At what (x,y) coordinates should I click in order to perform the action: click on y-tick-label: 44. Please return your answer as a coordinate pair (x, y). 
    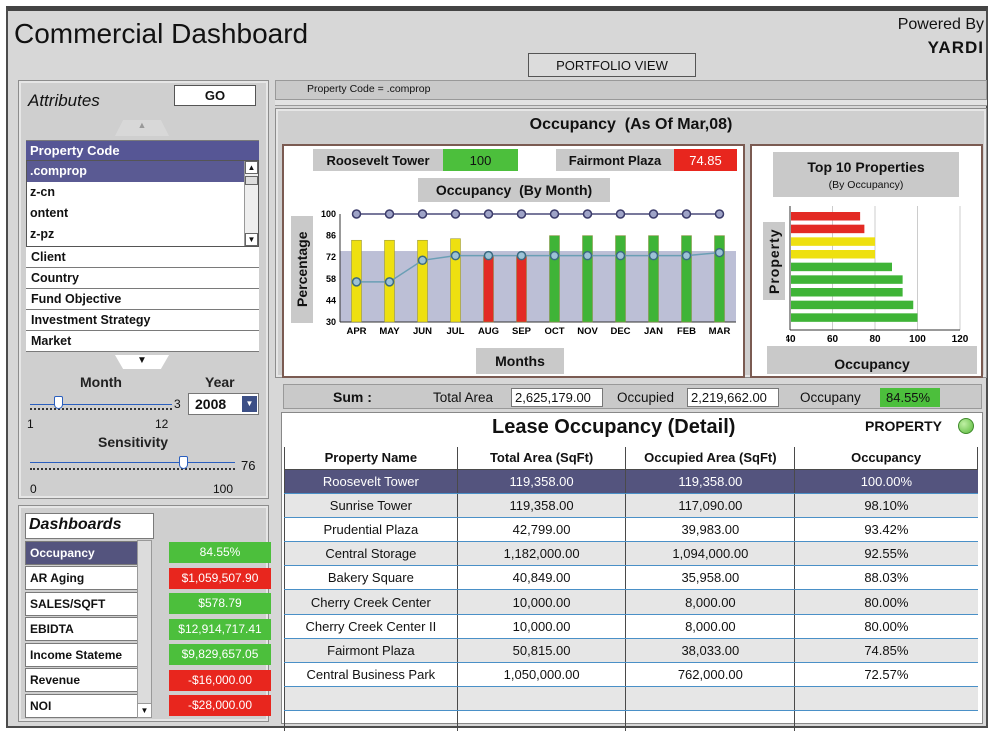
    Looking at the image, I should click on (331, 300).